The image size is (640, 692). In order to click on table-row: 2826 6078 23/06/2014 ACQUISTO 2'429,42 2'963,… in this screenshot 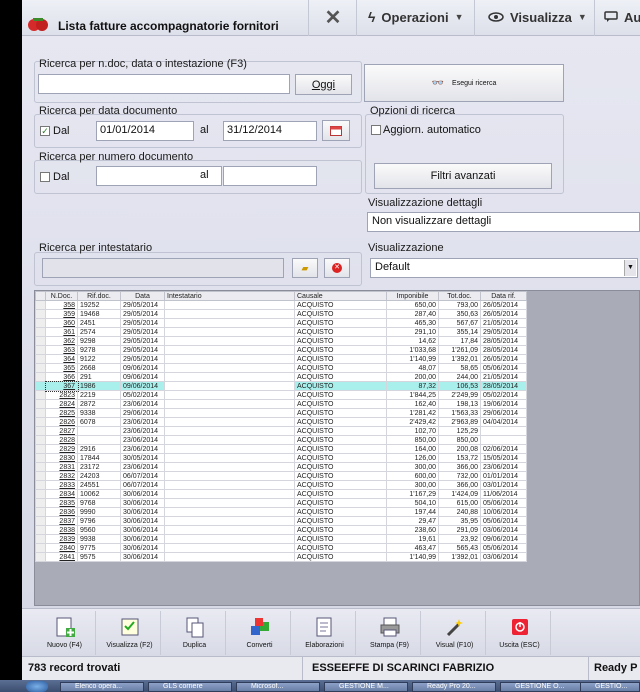, I will do `click(281, 422)`.